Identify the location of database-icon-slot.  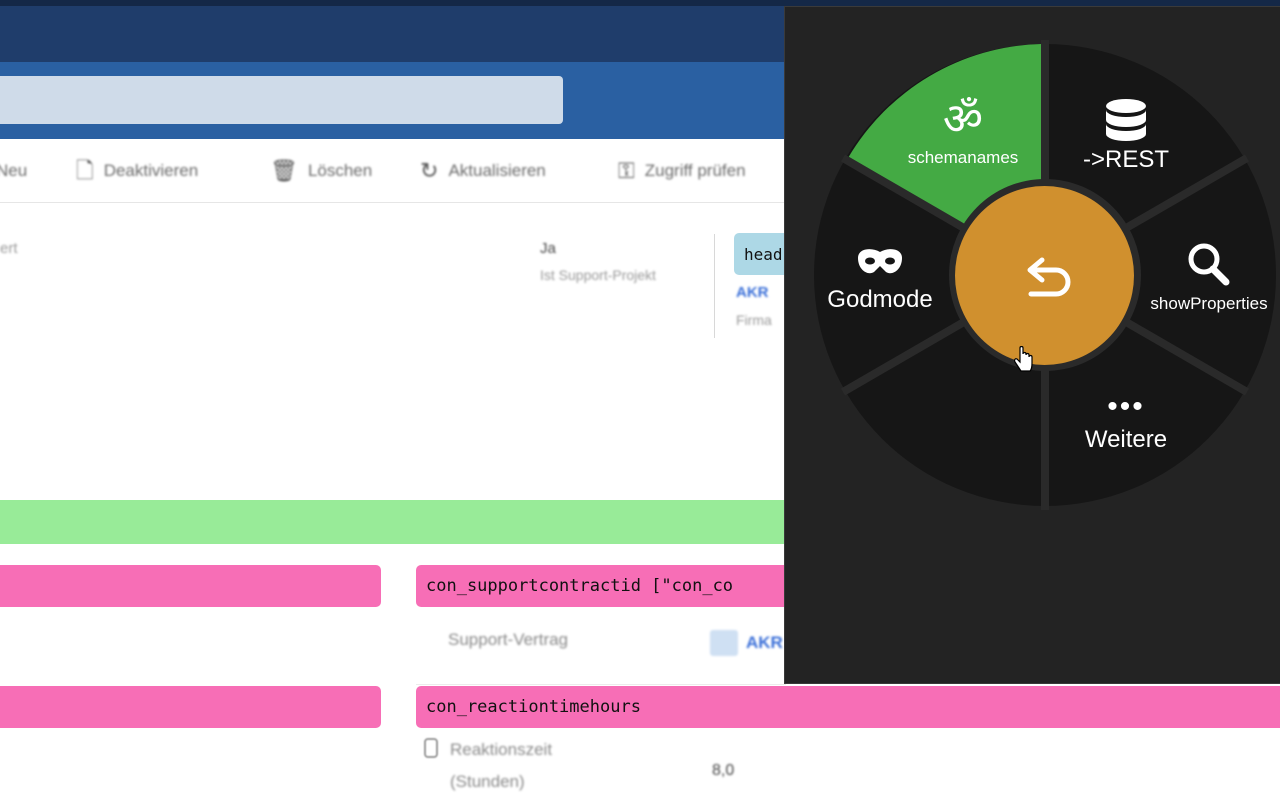
(1126, 120).